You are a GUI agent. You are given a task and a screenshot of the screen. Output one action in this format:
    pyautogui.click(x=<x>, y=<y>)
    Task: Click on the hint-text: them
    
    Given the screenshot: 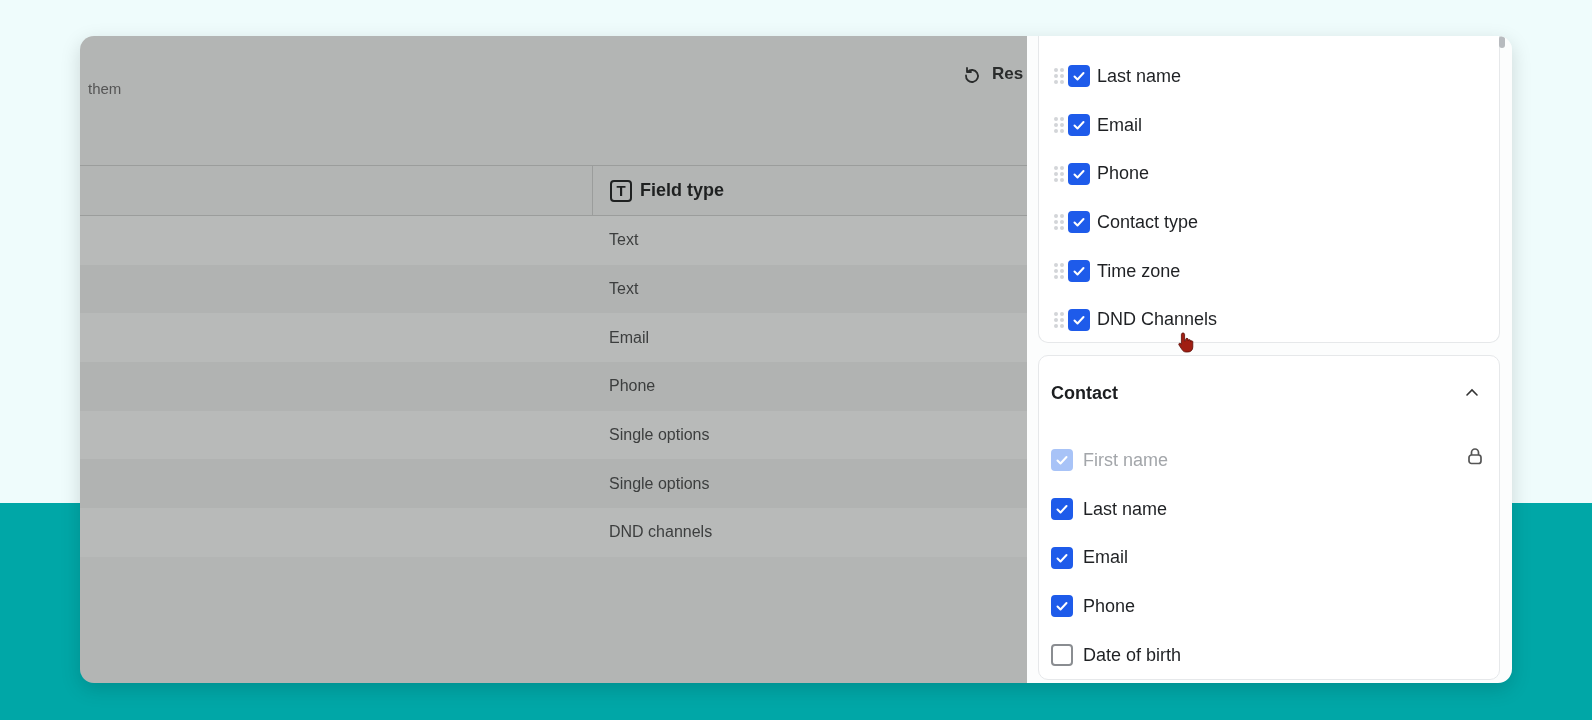 What is the action you would take?
    pyautogui.click(x=105, y=88)
    